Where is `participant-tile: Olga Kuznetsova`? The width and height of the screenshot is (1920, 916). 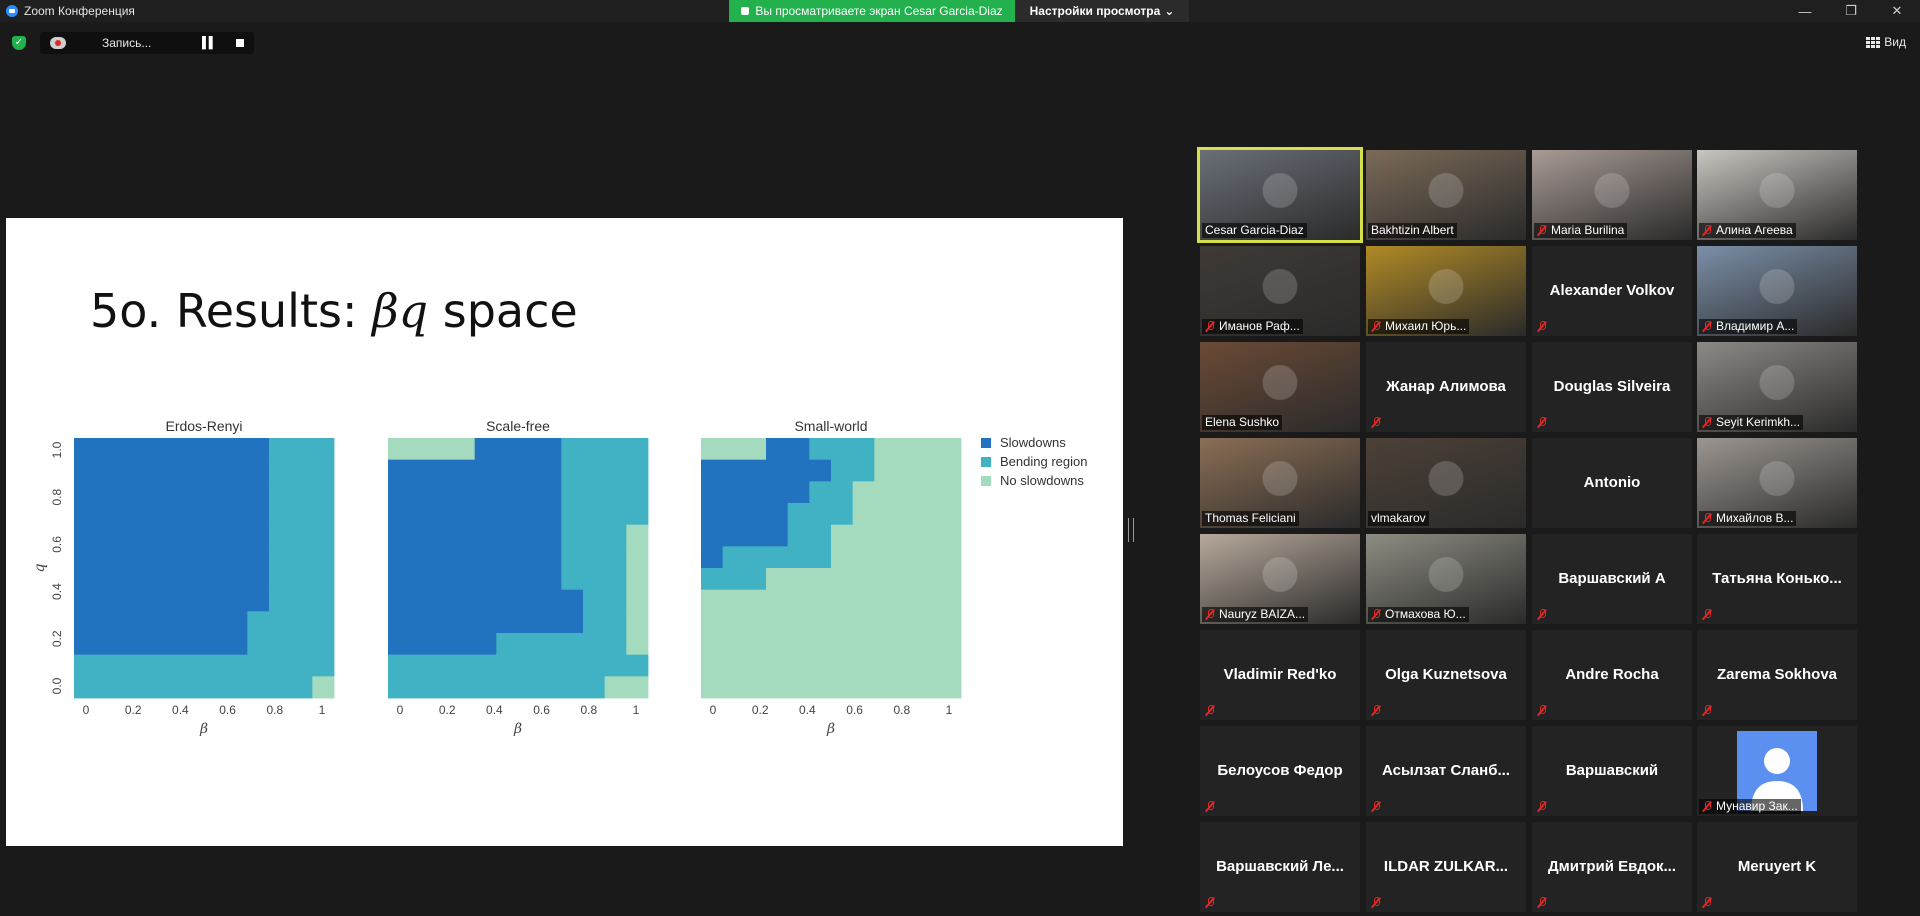
participant-tile: Olga Kuznetsova is located at coordinates (1446, 675).